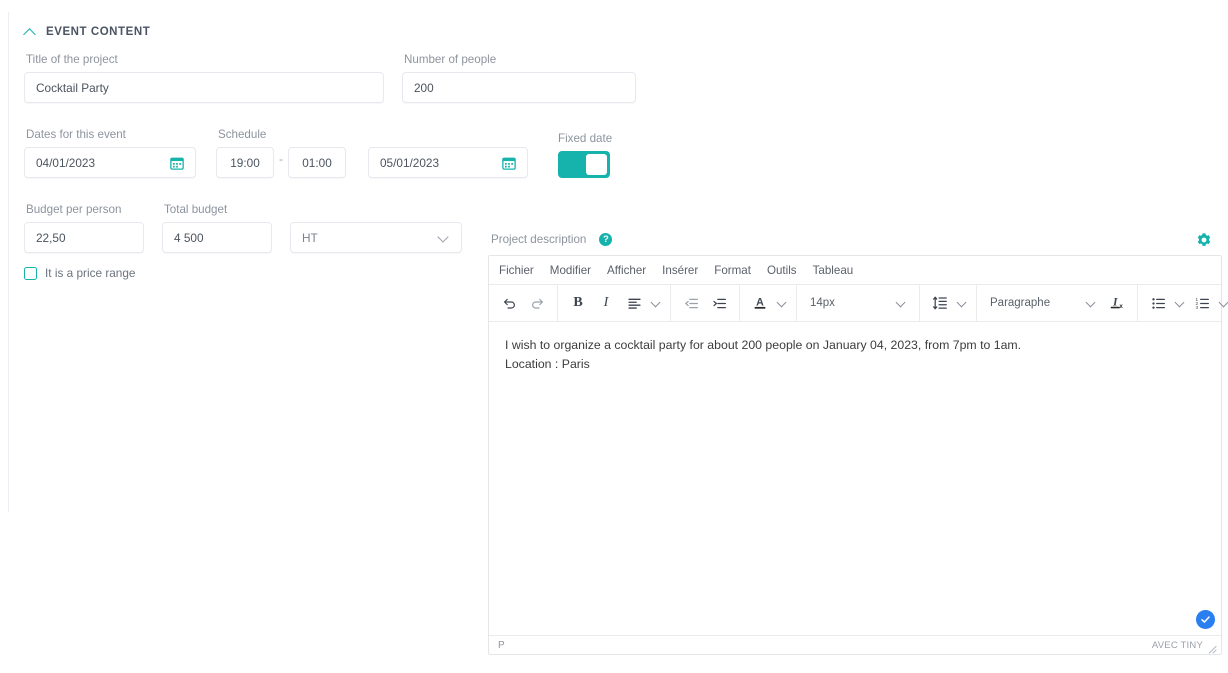 Image resolution: width=1228 pixels, height=673 pixels. What do you see at coordinates (1020, 303) in the screenshot?
I see `select-block-format-value: Paragraphe` at bounding box center [1020, 303].